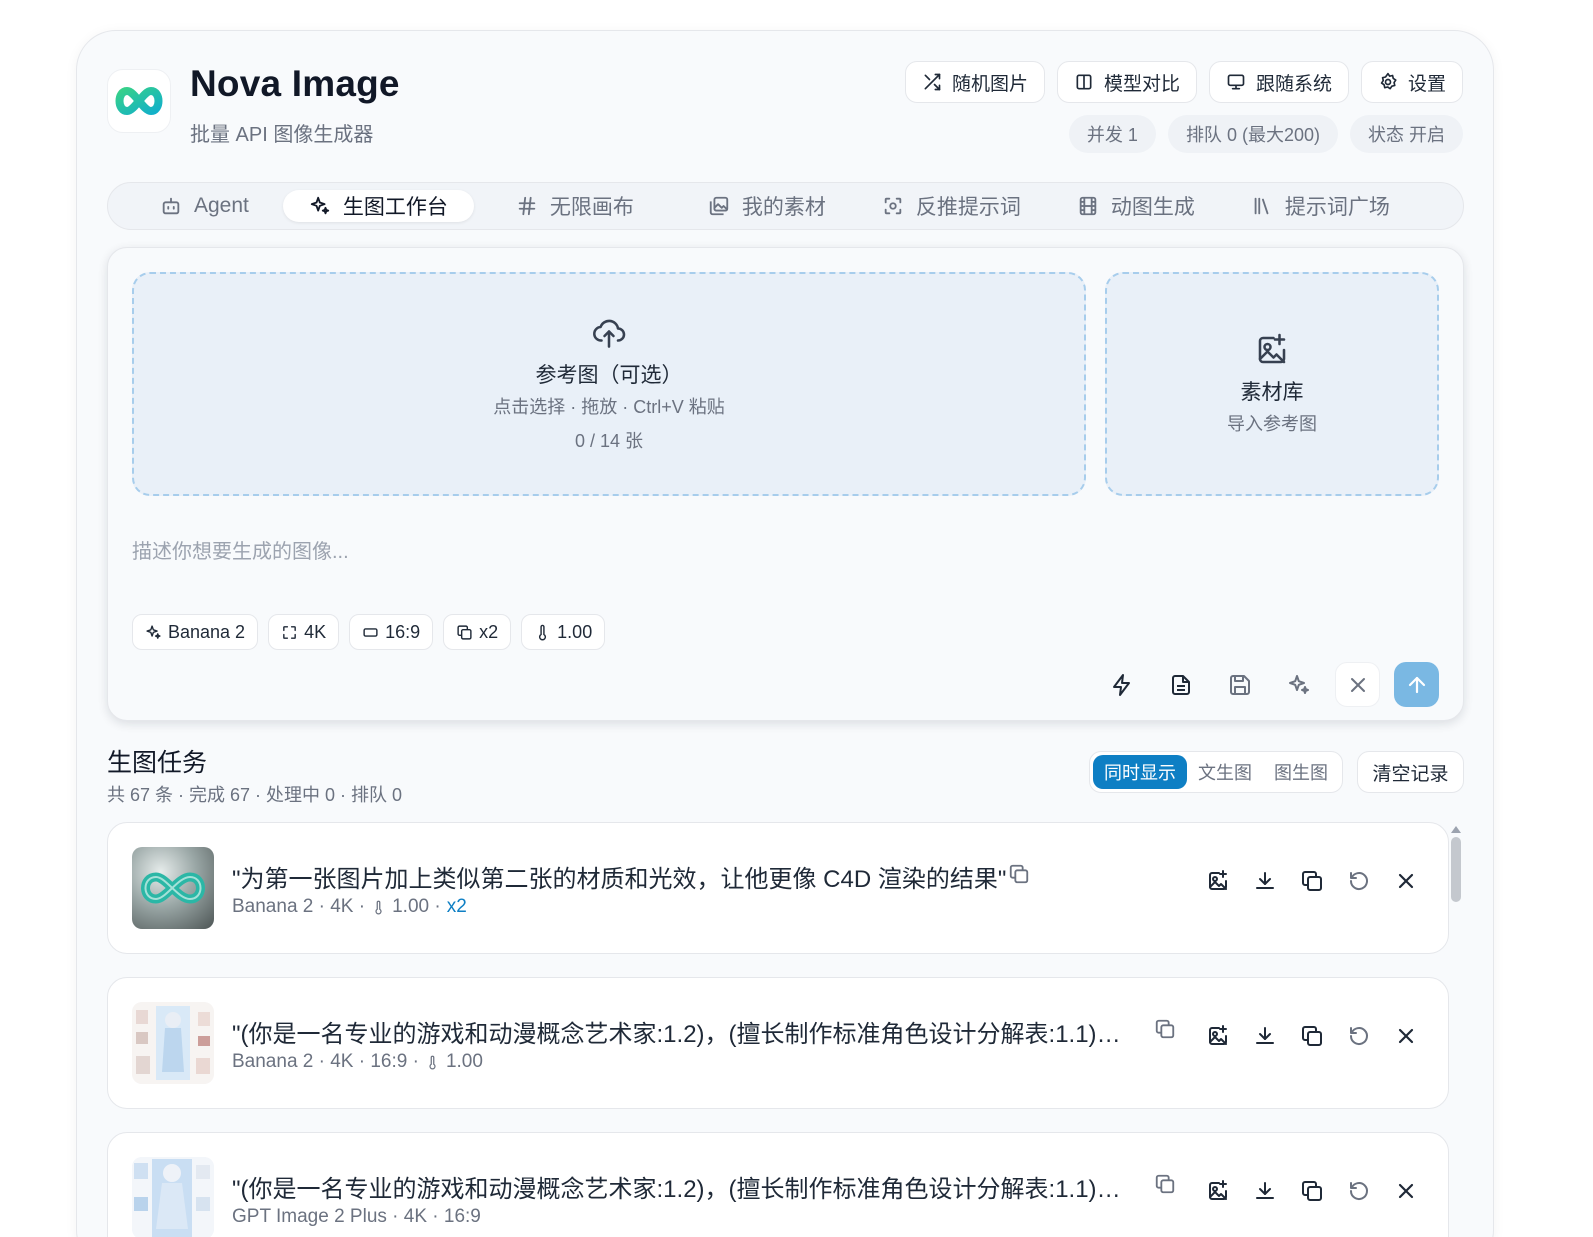 The width and height of the screenshot is (1593, 1237). What do you see at coordinates (295, 83) in the screenshot?
I see `app-title: Nova Image` at bounding box center [295, 83].